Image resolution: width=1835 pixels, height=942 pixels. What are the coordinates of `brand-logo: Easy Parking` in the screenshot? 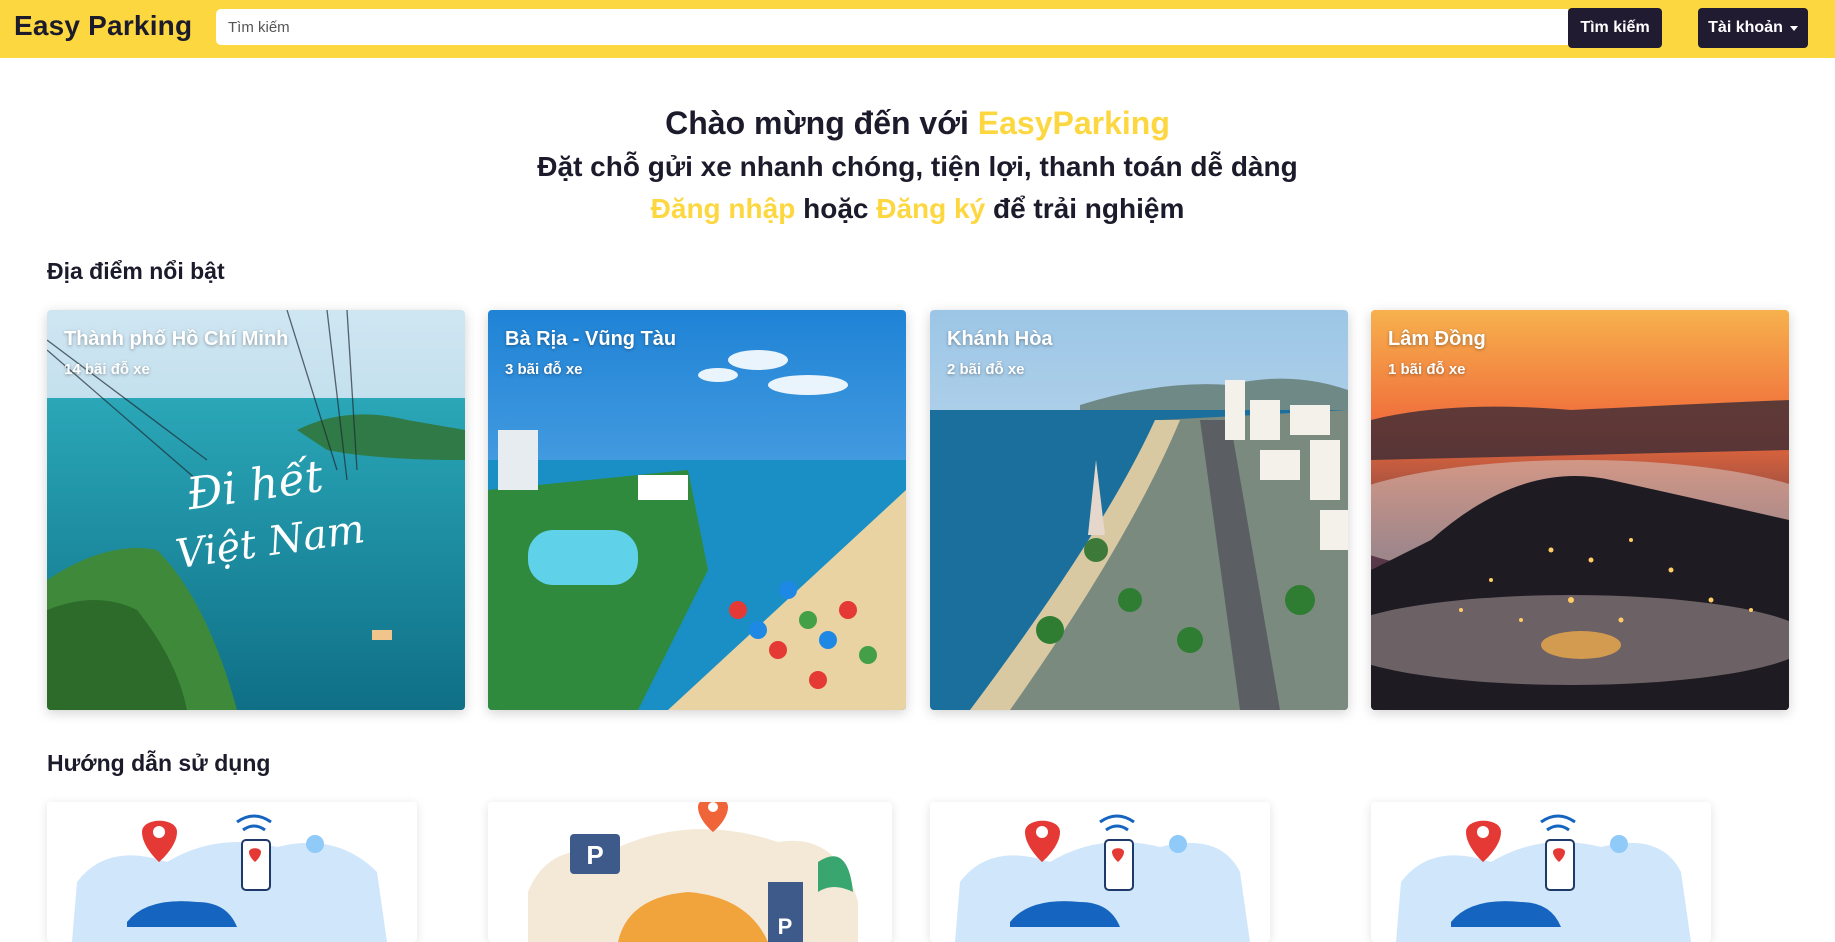 It's located at (103, 26).